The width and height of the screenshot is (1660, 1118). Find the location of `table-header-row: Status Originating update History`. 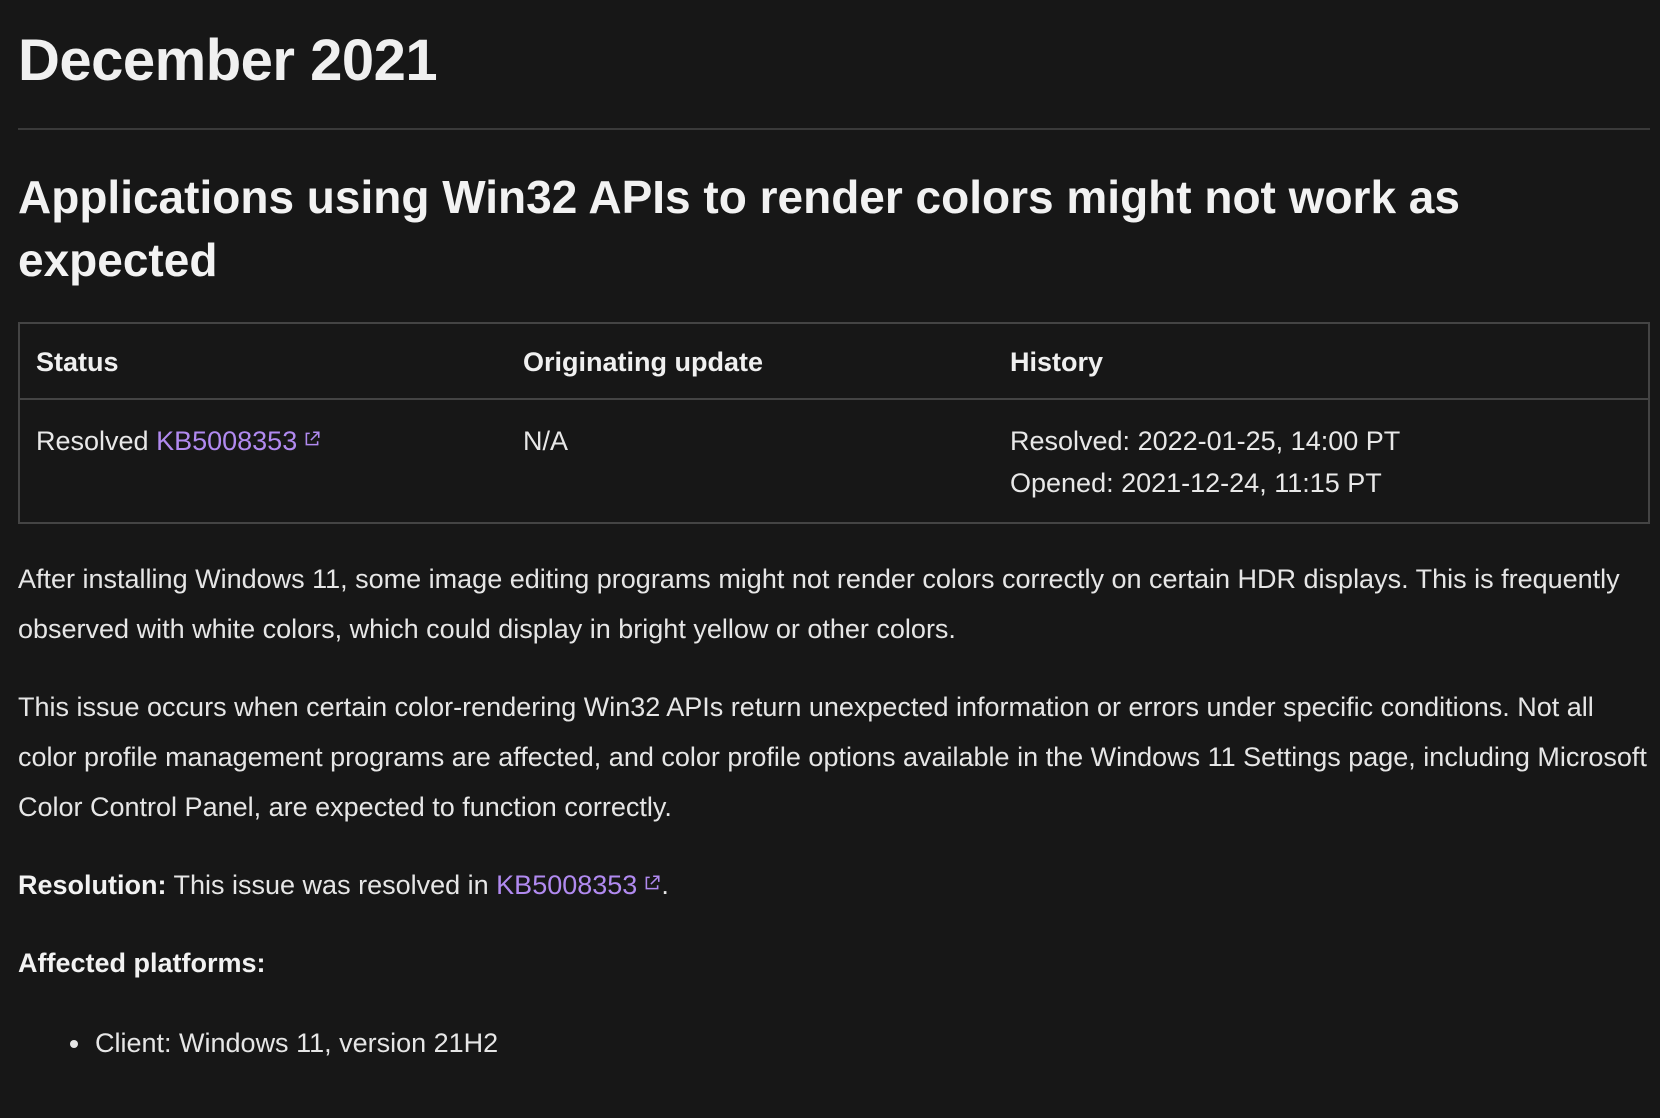

table-header-row: Status Originating update History is located at coordinates (834, 361).